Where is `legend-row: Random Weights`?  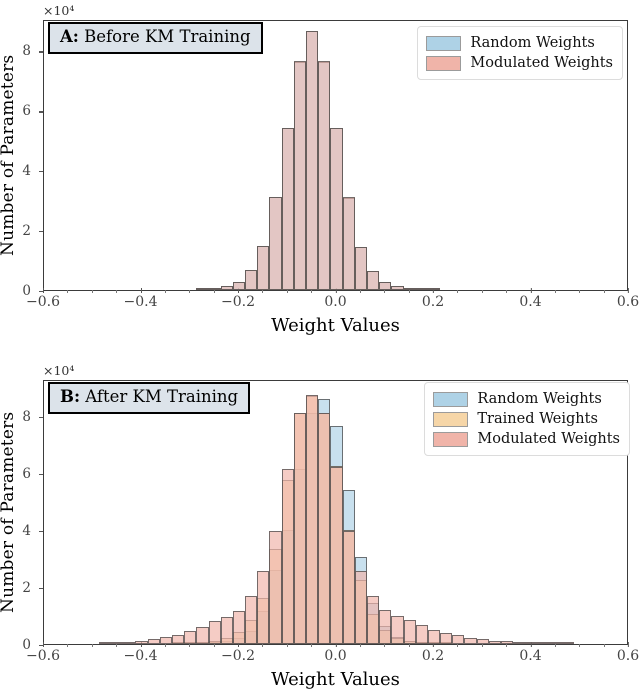
legend-row: Random Weights is located at coordinates (526, 399).